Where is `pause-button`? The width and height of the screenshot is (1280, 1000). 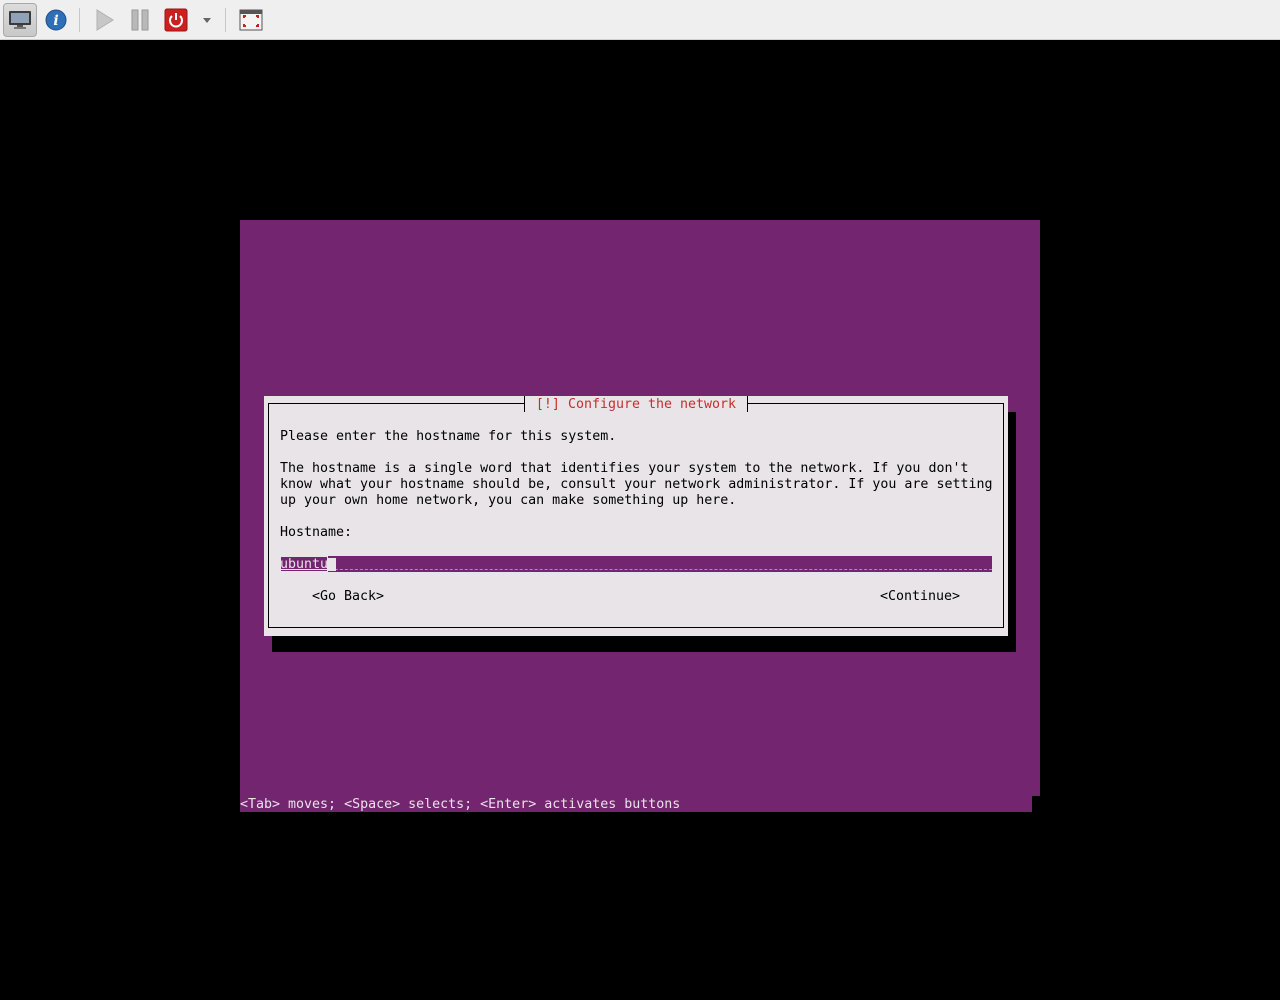
pause-button is located at coordinates (140, 20).